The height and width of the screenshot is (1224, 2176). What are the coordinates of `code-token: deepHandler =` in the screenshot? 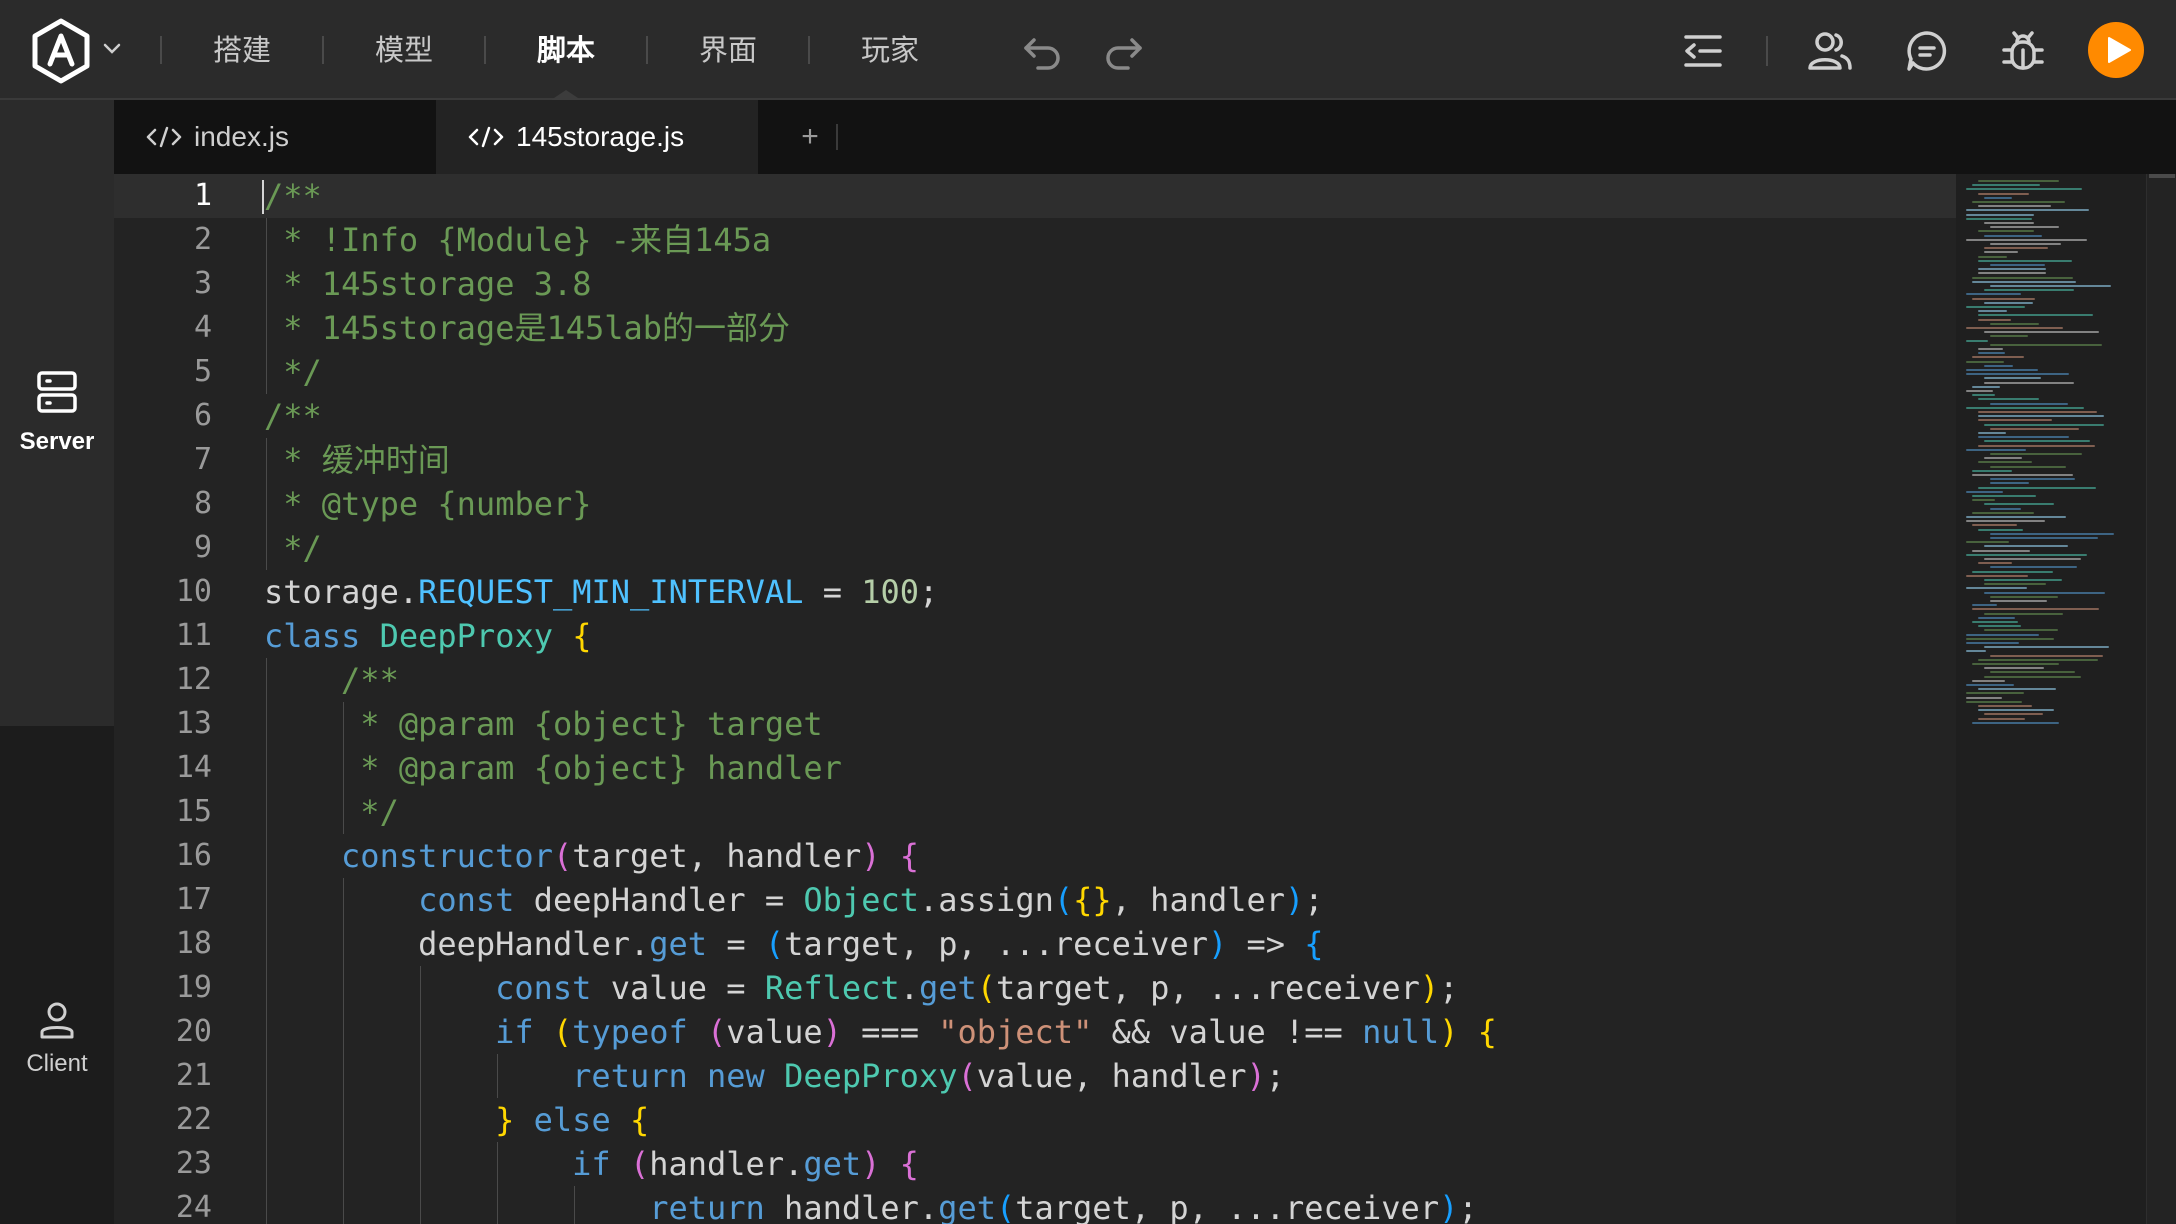 It's located at (659, 900).